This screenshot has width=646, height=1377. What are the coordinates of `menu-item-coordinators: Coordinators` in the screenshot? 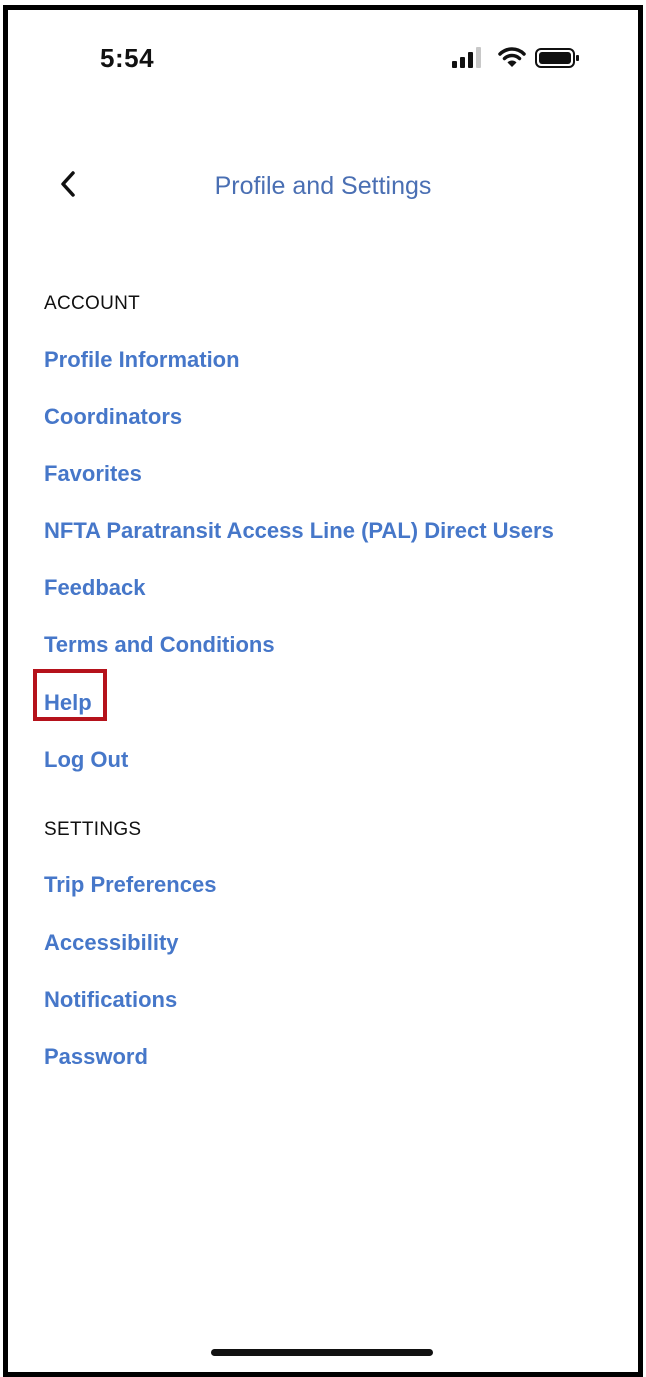 It's located at (113, 417).